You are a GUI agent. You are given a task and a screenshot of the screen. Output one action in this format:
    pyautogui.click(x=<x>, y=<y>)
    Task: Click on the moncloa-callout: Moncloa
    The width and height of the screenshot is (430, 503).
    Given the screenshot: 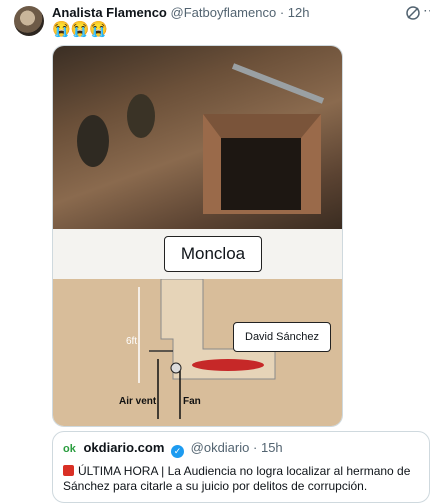 What is the action you would take?
    pyautogui.click(x=213, y=254)
    